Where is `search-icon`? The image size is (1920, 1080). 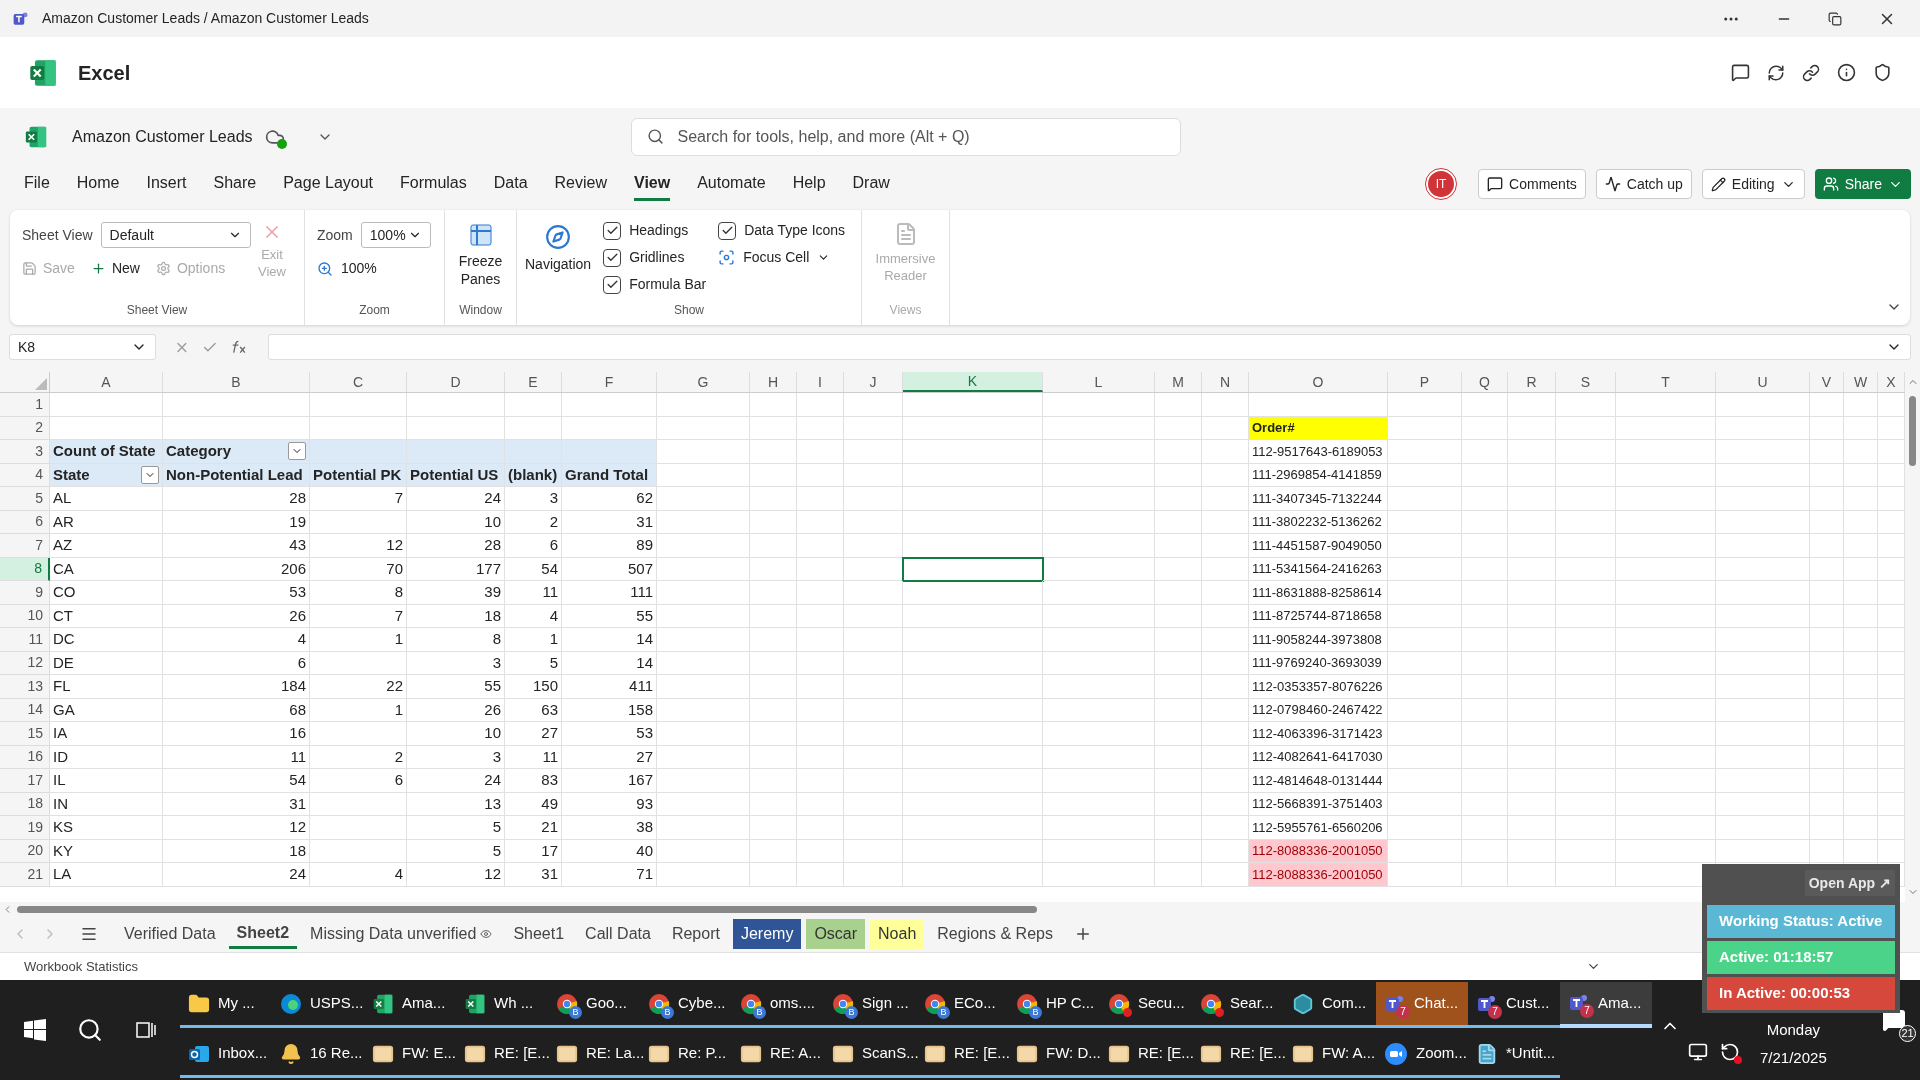 search-icon is located at coordinates (90, 1030).